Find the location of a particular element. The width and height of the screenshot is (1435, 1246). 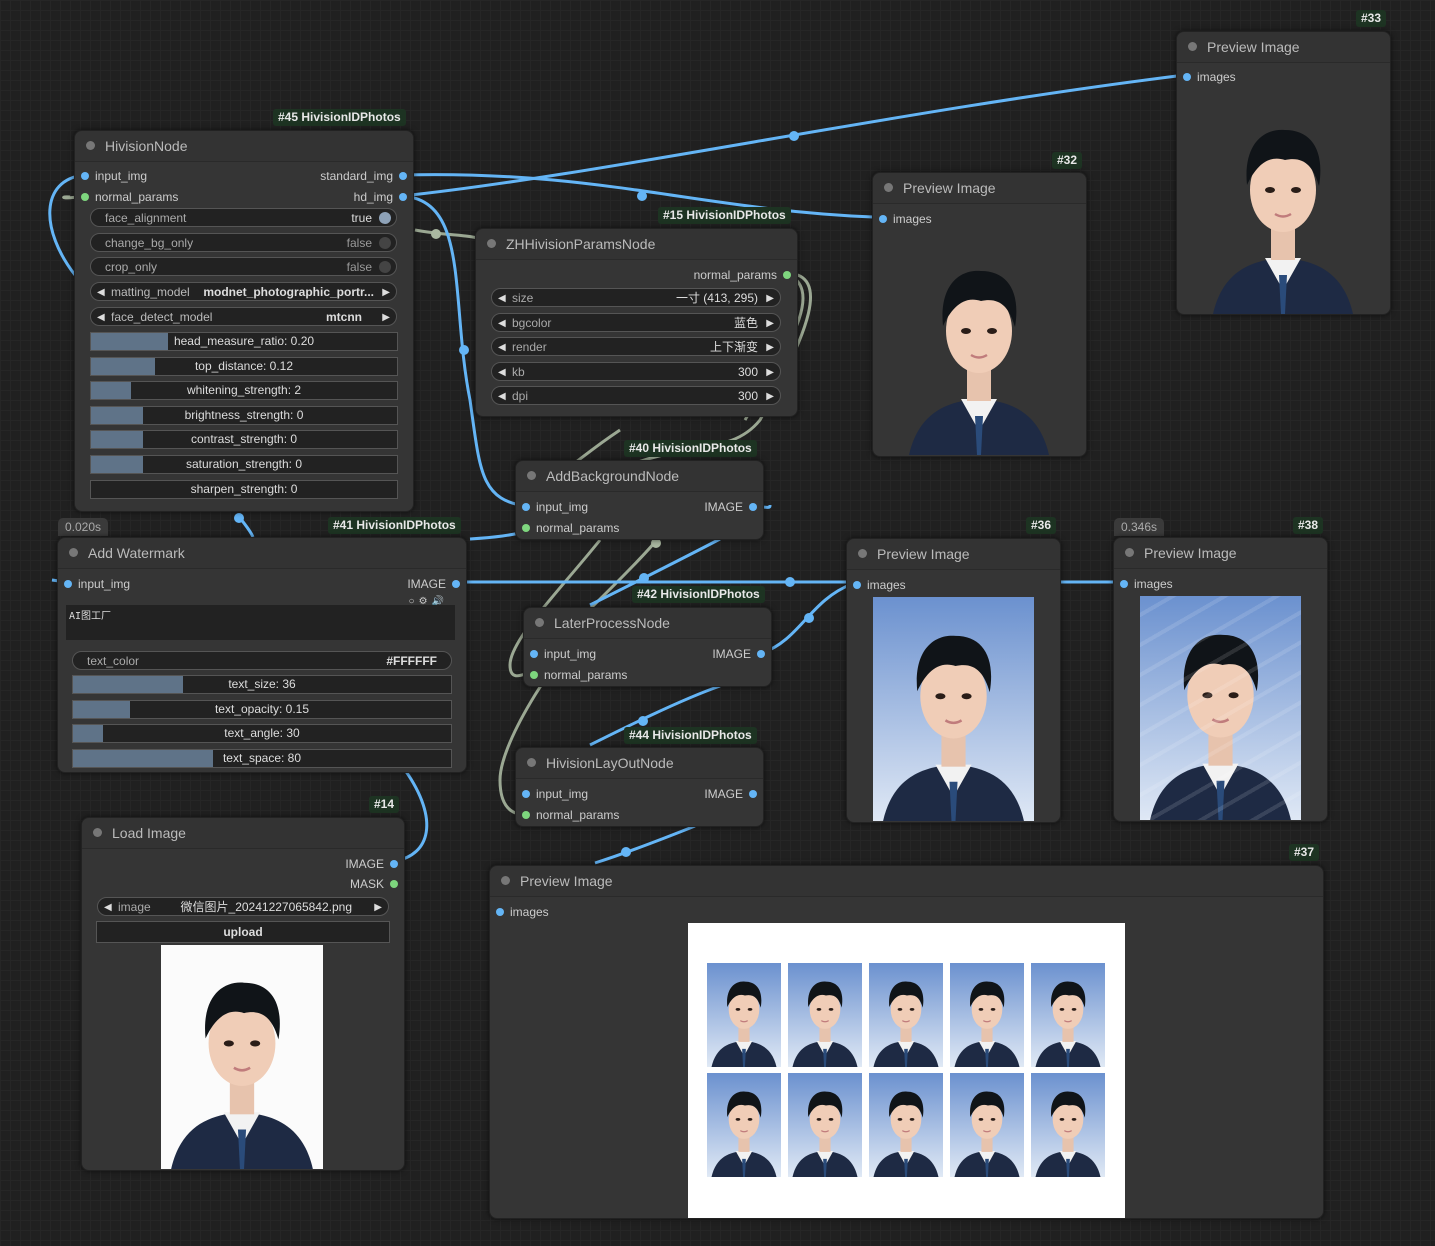

slider-widget: contrast_strength: 0 is located at coordinates (244, 440).